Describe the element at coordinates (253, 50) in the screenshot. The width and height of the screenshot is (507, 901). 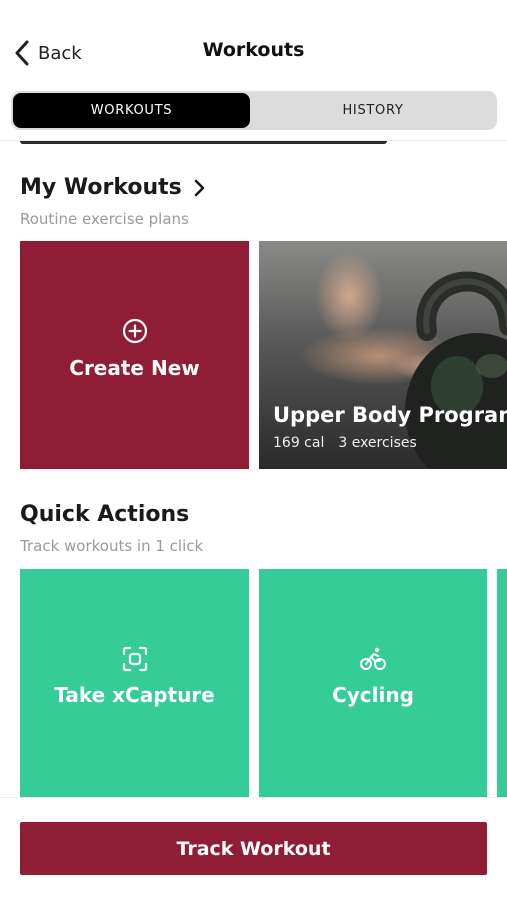
I see `page-title: Workouts` at that location.